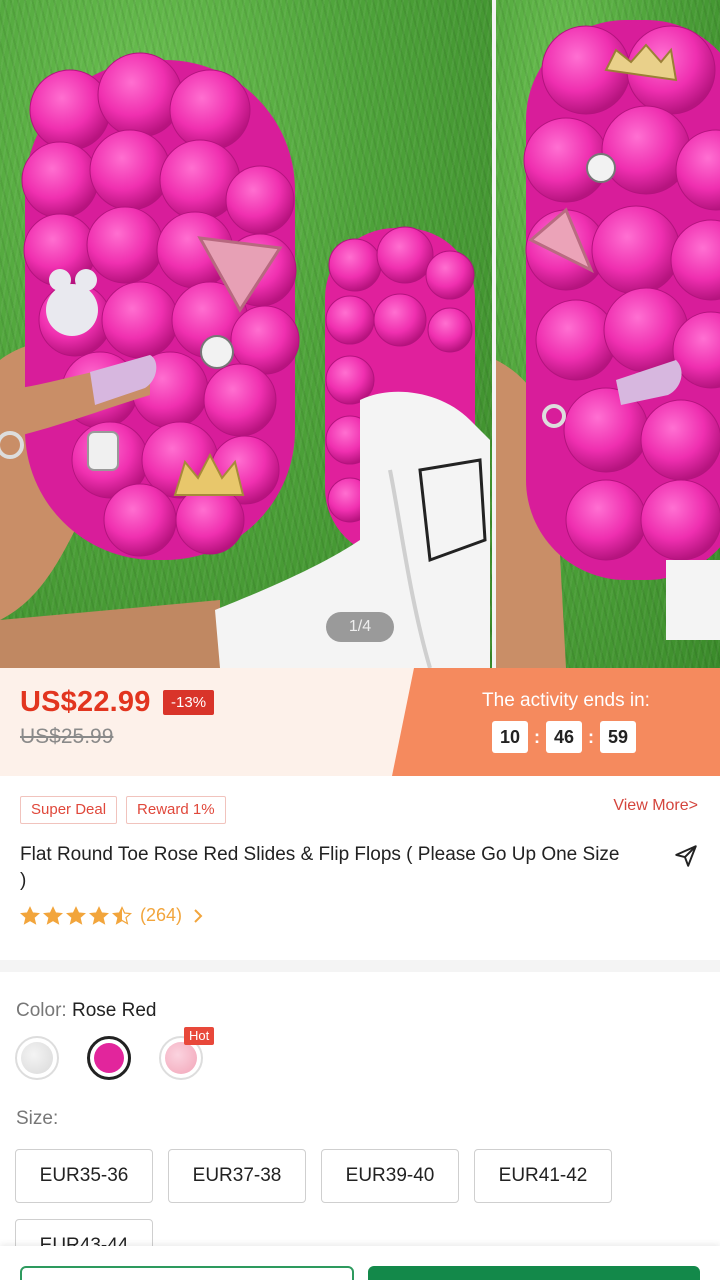 This screenshot has height=1280, width=720. I want to click on chevron-right-icon, so click(198, 915).